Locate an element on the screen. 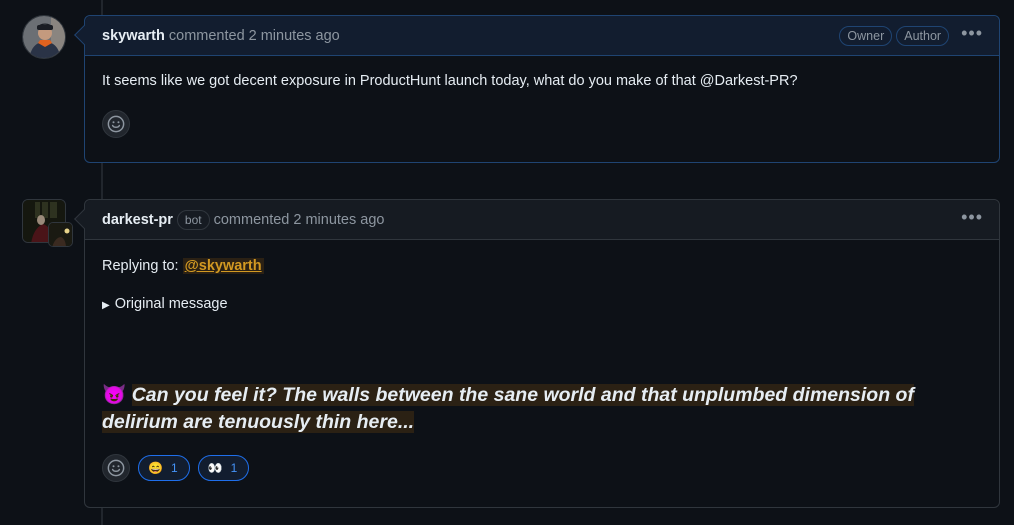  reaction-smile-button: 😄 1 is located at coordinates (164, 468).